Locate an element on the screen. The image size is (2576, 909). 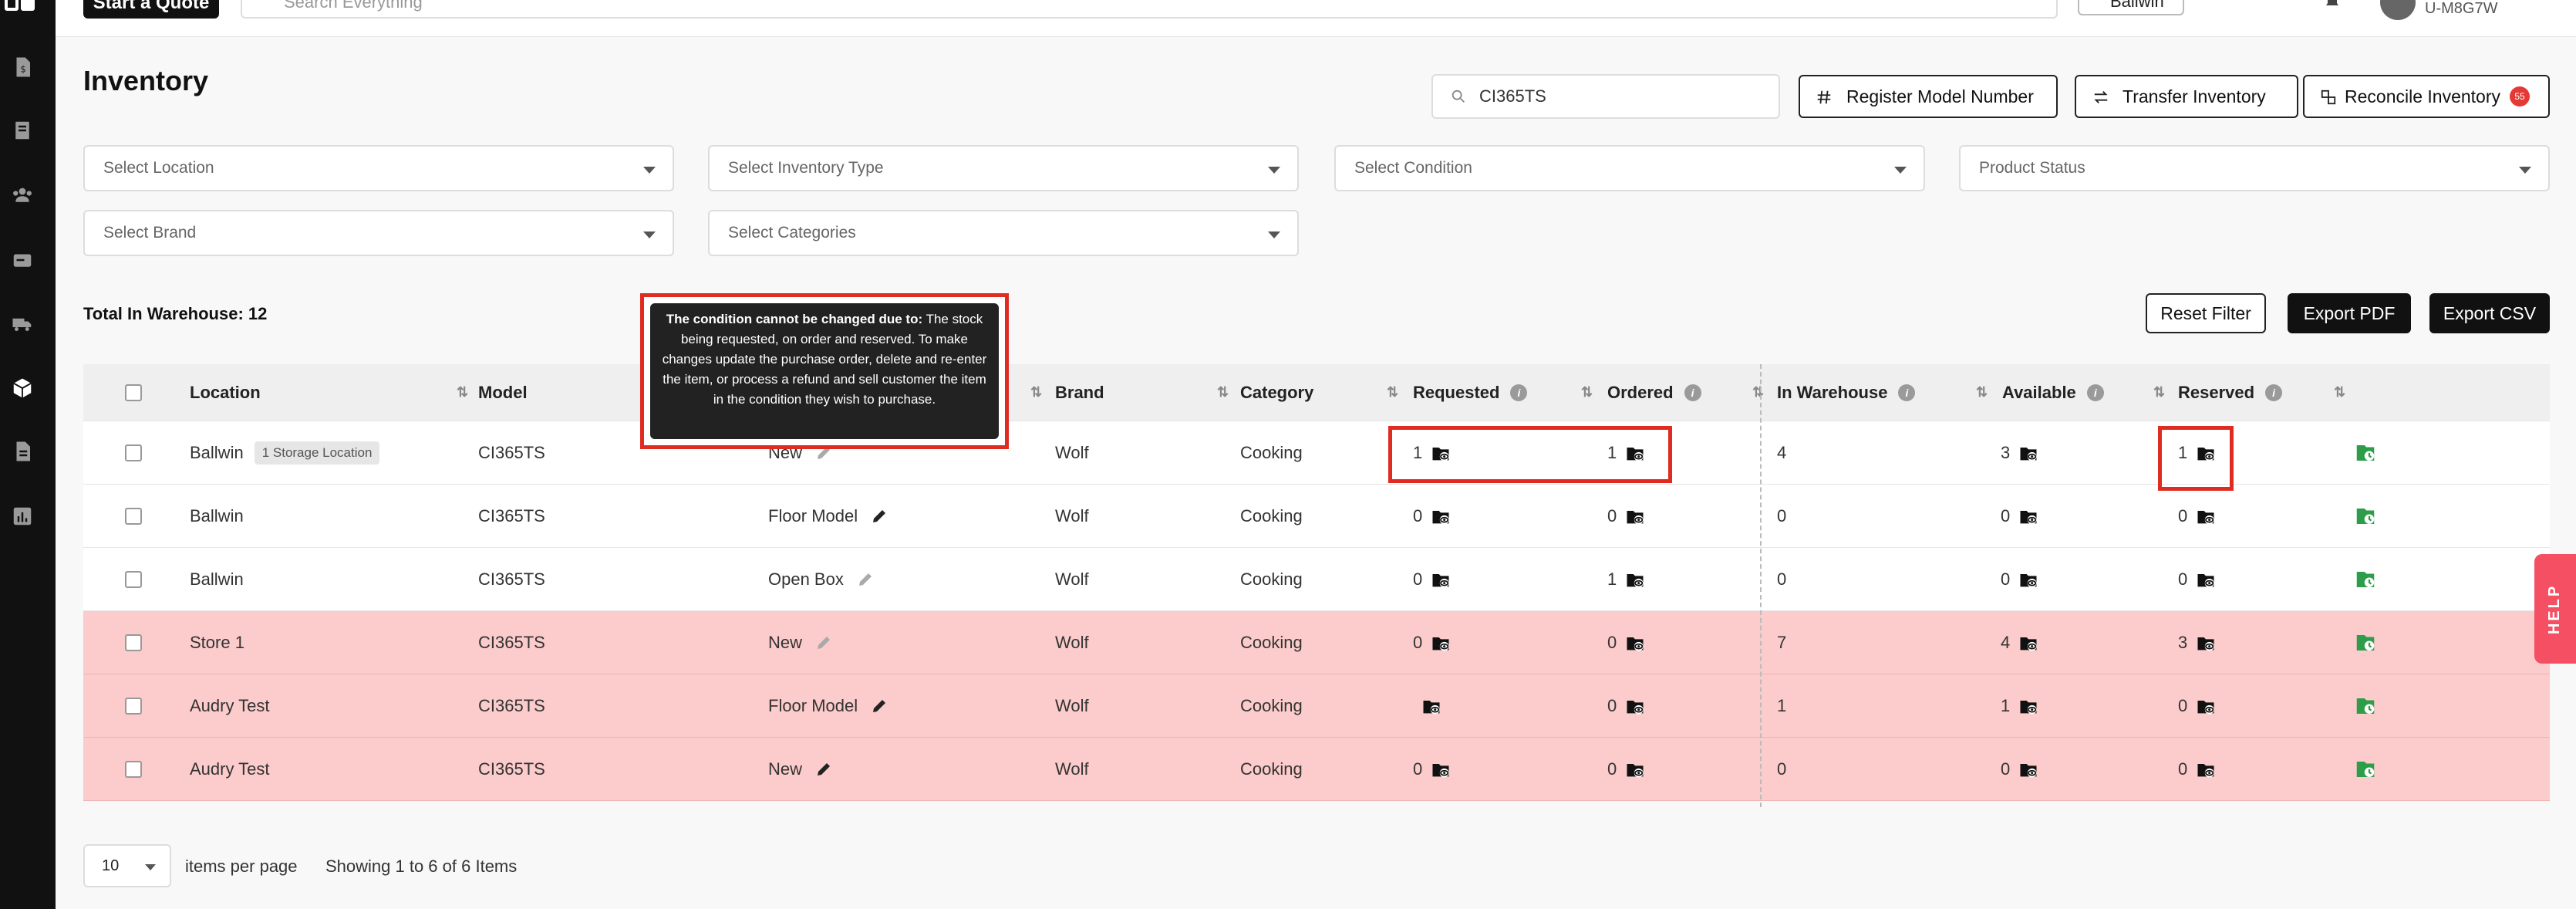
brand-select: Select Brand is located at coordinates (378, 233).